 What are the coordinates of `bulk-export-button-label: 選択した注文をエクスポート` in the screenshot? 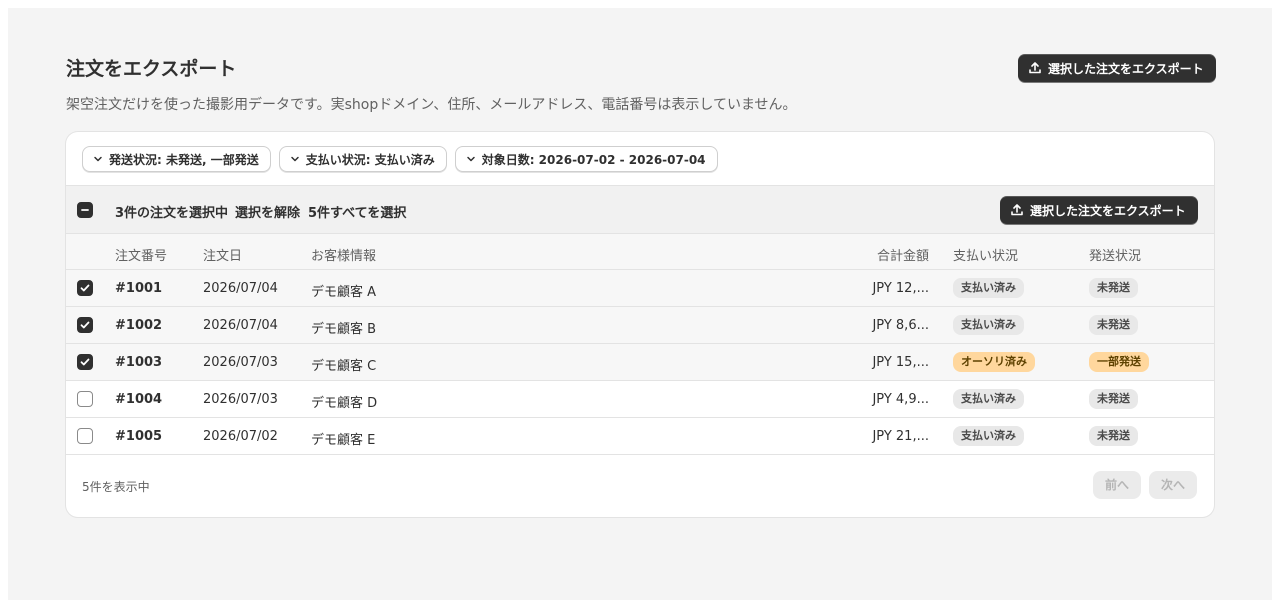 It's located at (1108, 210).